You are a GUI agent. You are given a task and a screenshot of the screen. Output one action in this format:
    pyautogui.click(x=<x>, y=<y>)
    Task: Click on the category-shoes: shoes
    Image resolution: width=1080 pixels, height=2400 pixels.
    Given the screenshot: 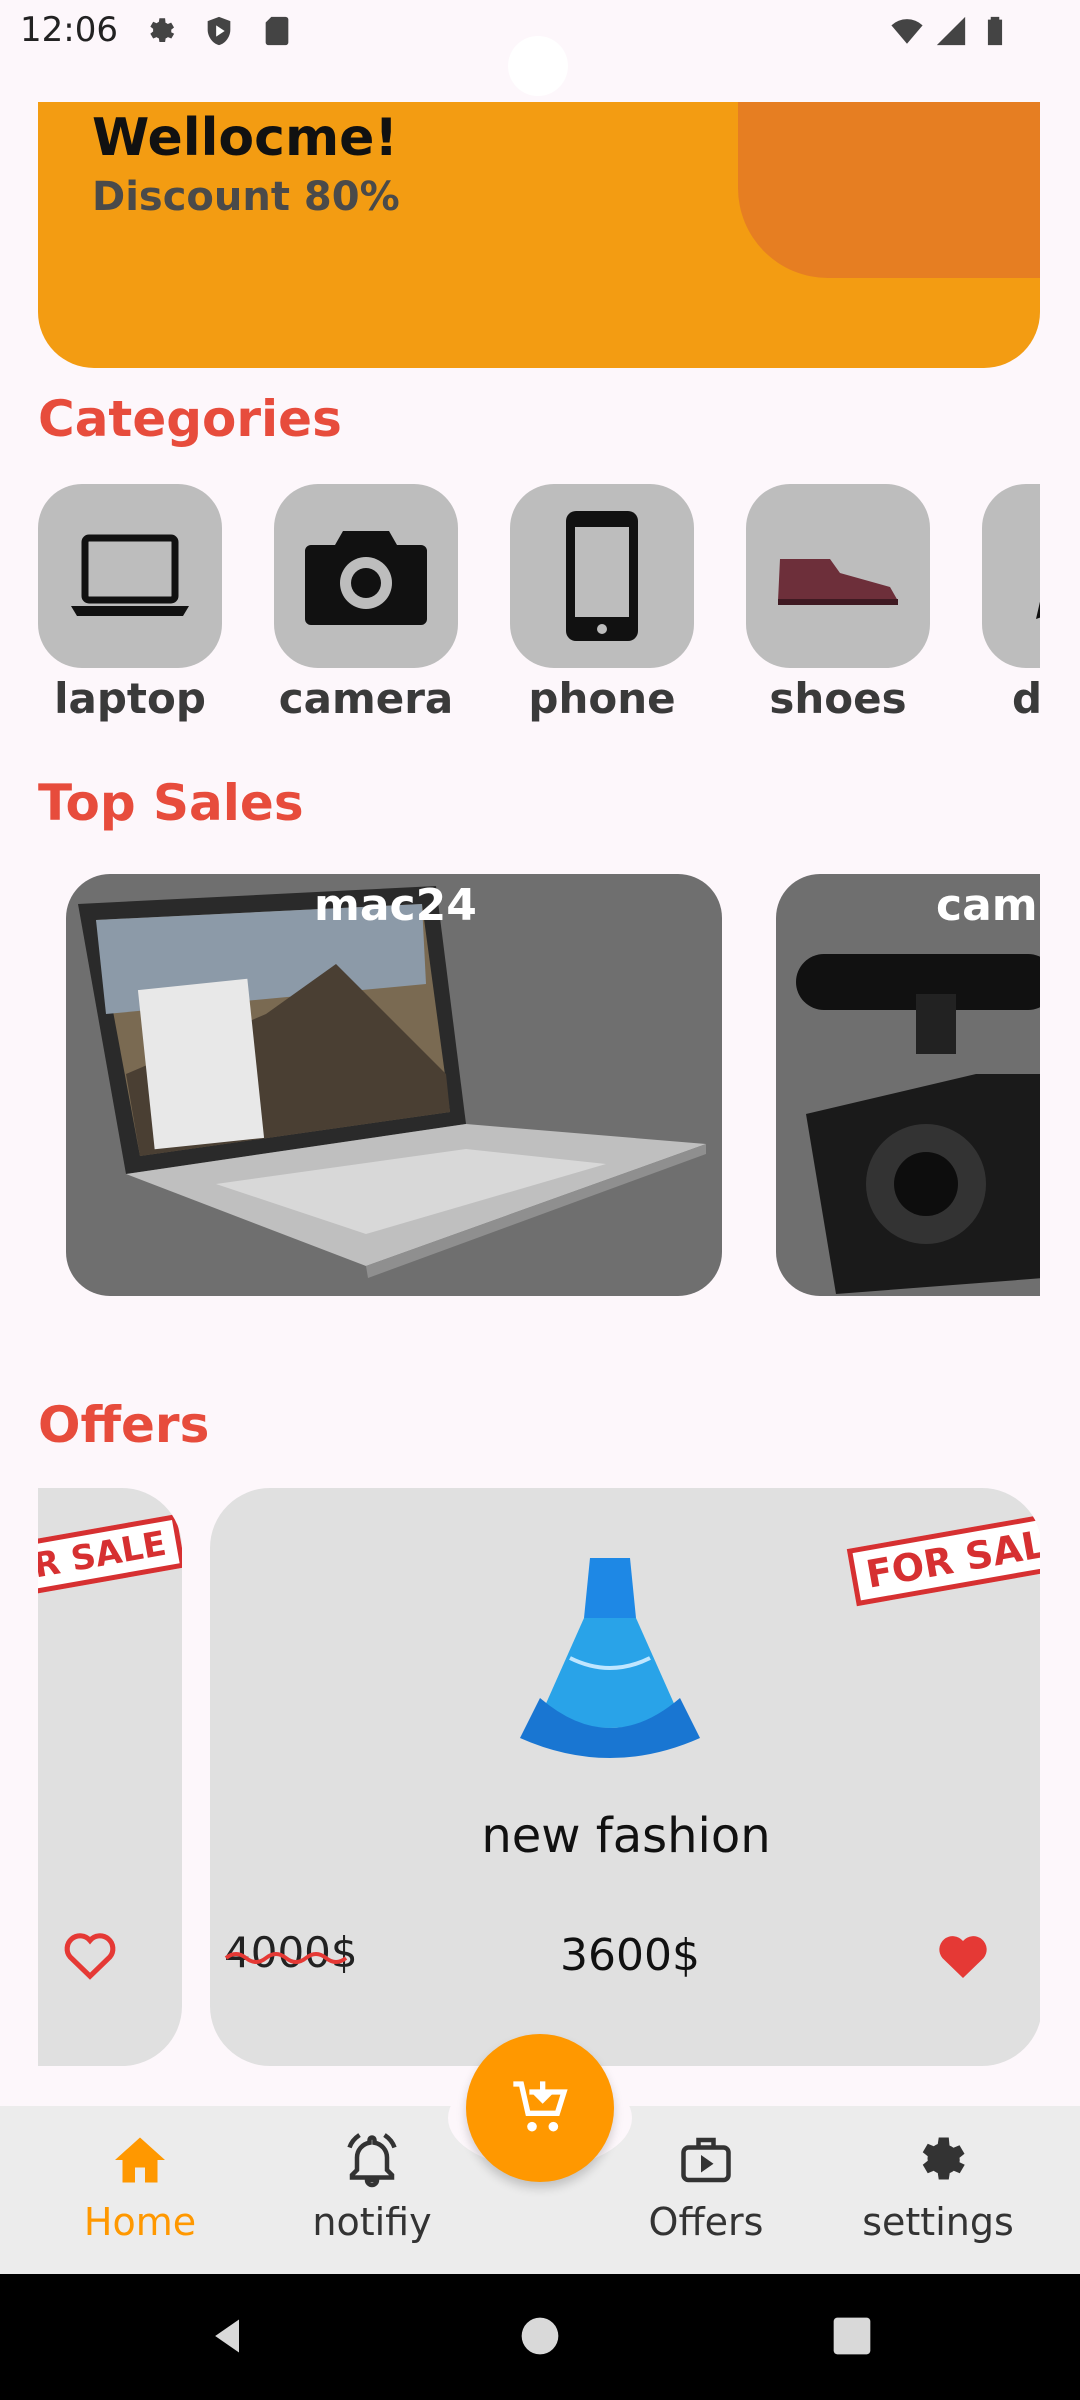 What is the action you would take?
    pyautogui.click(x=838, y=609)
    